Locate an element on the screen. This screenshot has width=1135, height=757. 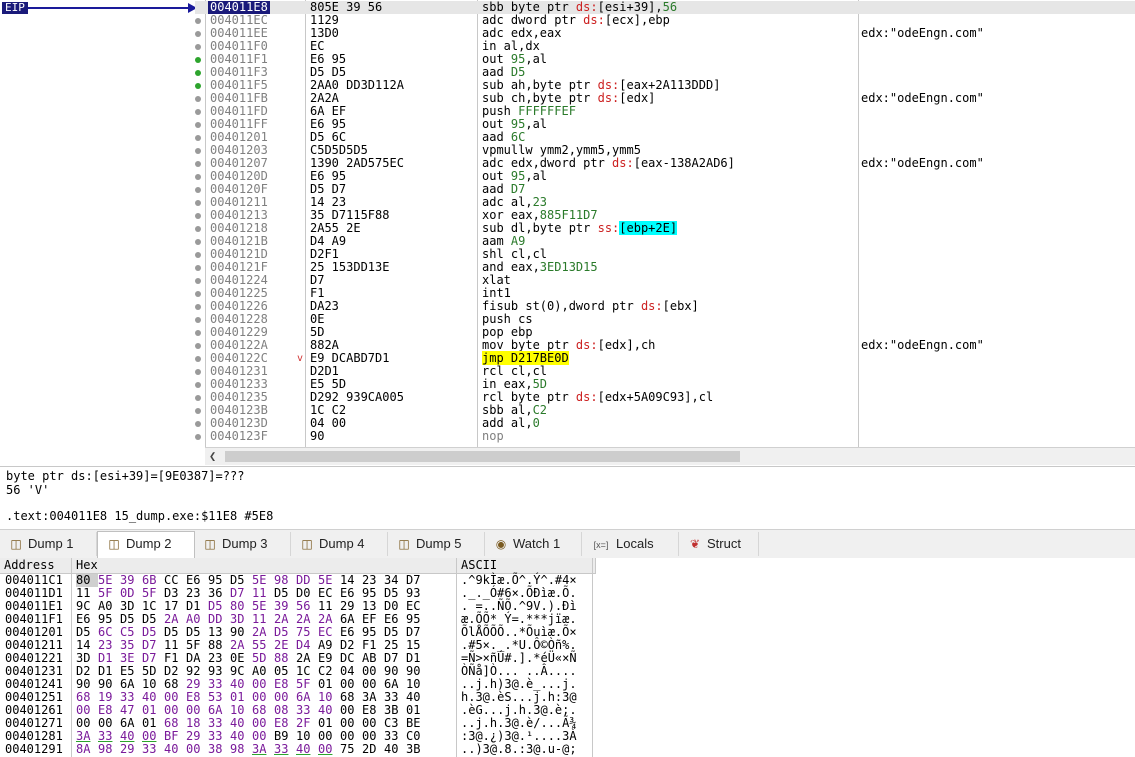
mnemonic: vpmullw ymm2,ymm5,ymm5 is located at coordinates (561, 150).